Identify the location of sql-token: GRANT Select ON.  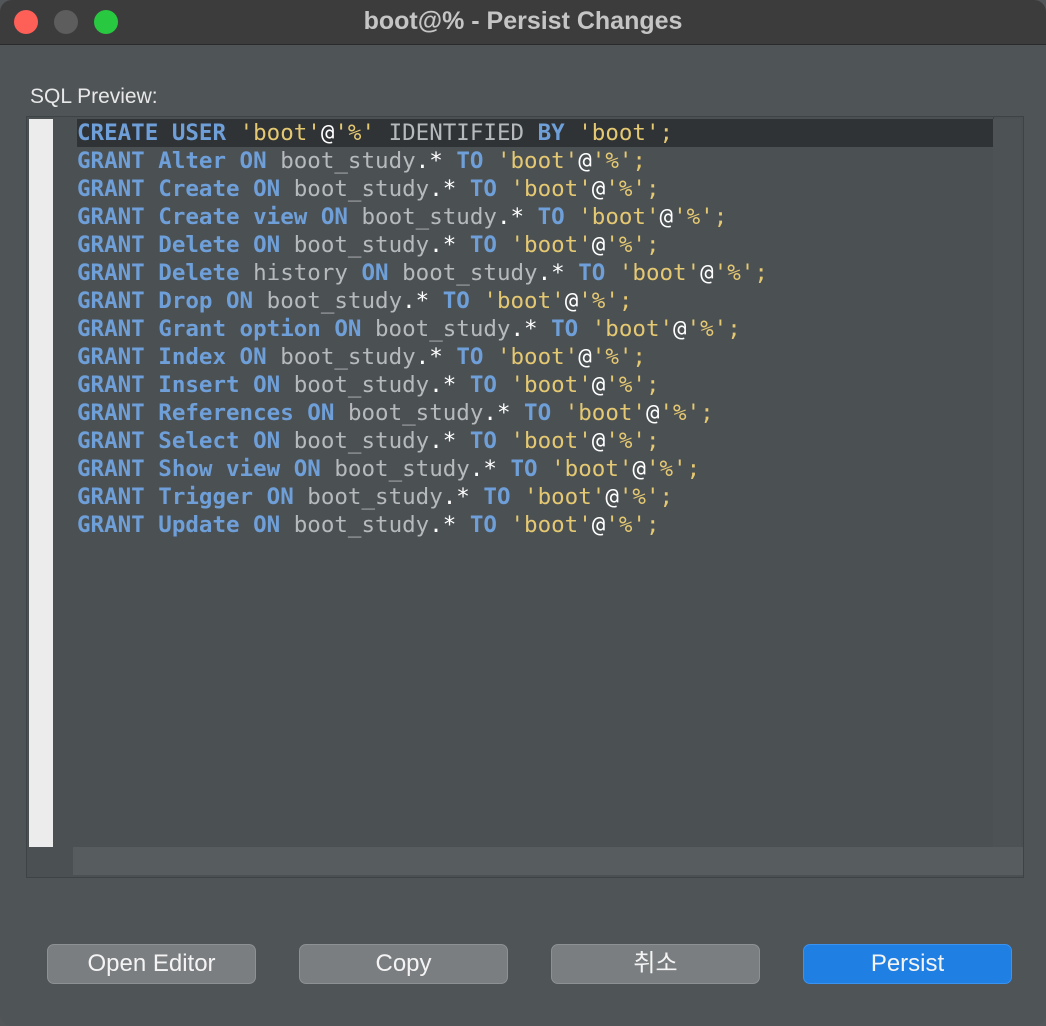
(185, 441).